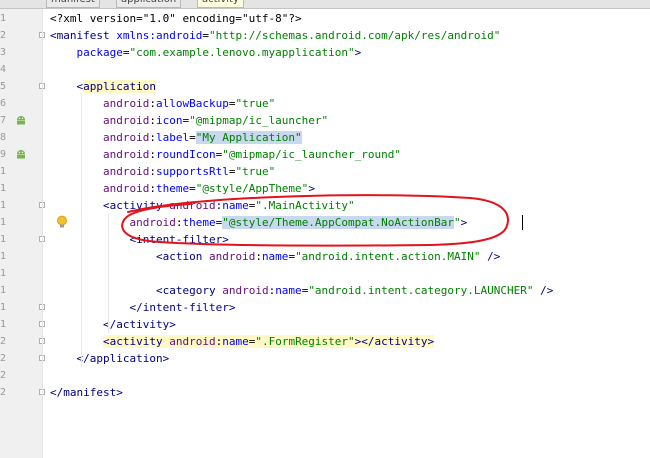  I want to click on code-line: android:supportsRtl="true", so click(162, 171).